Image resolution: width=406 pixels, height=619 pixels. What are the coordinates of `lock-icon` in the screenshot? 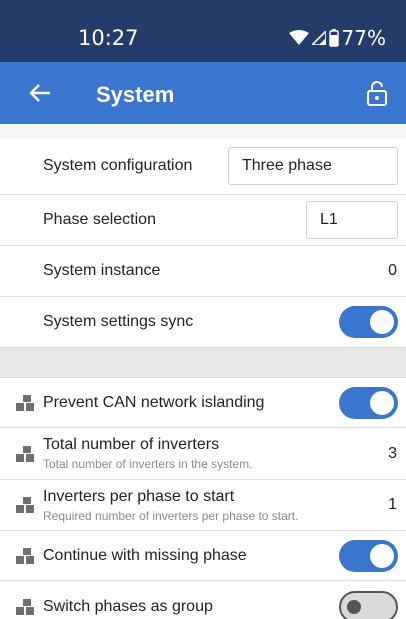 It's located at (377, 93).